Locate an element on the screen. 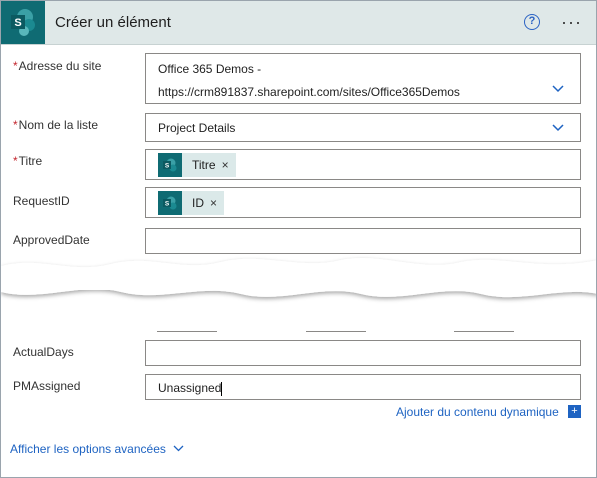 The height and width of the screenshot is (478, 597). titre-input: S Titre × is located at coordinates (363, 164).